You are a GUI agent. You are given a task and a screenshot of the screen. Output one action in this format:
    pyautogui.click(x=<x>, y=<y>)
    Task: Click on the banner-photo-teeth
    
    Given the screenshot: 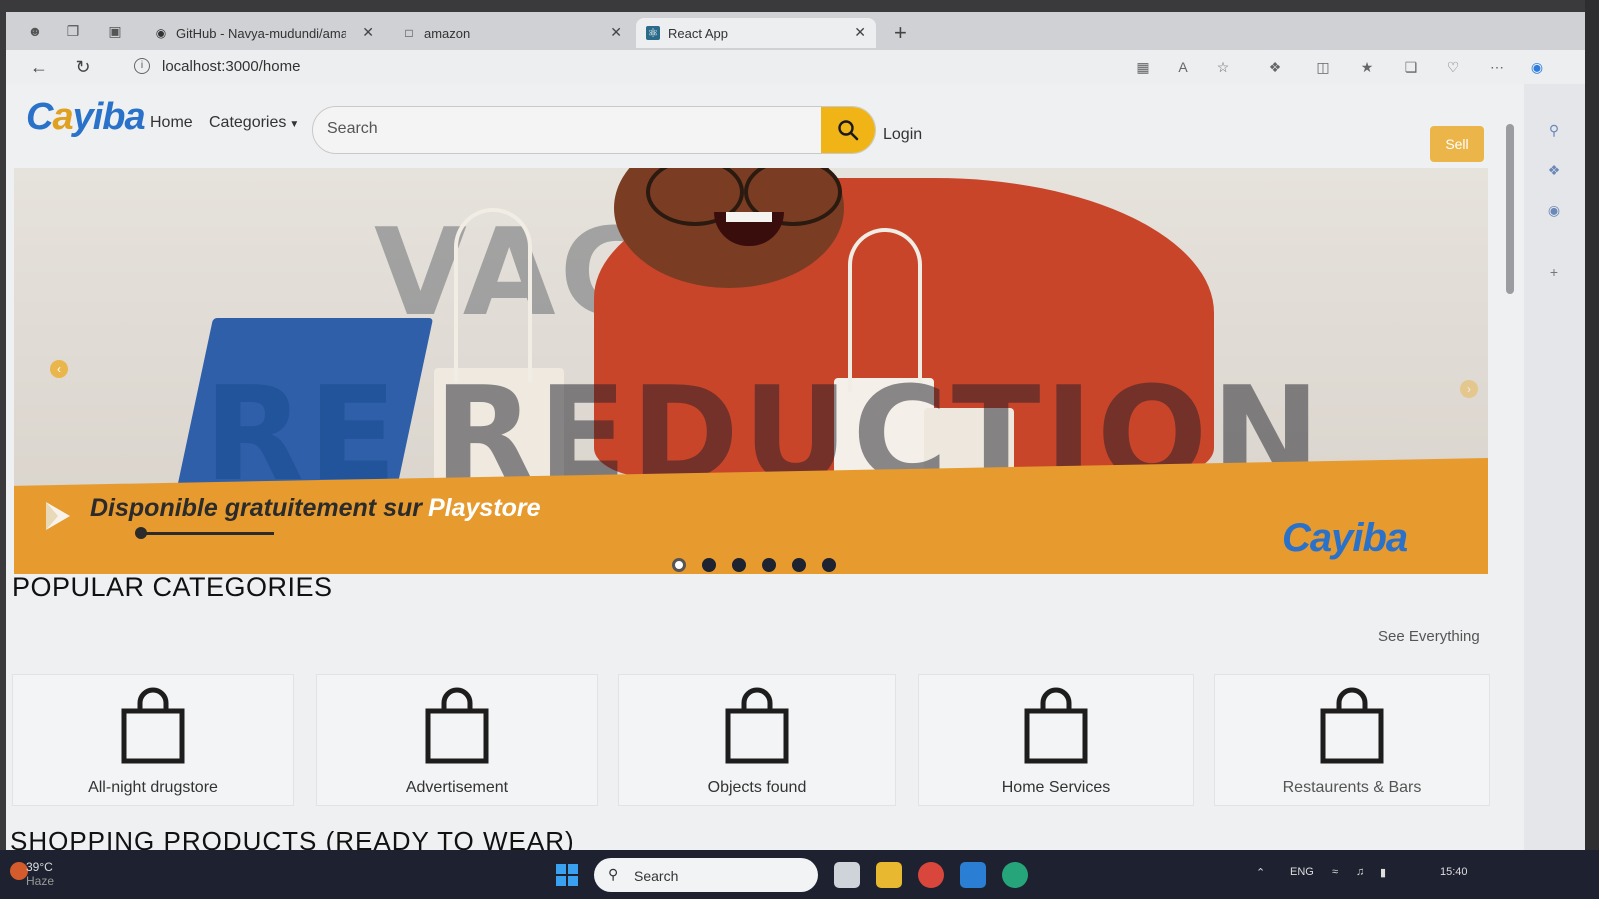 What is the action you would take?
    pyautogui.click(x=749, y=217)
    